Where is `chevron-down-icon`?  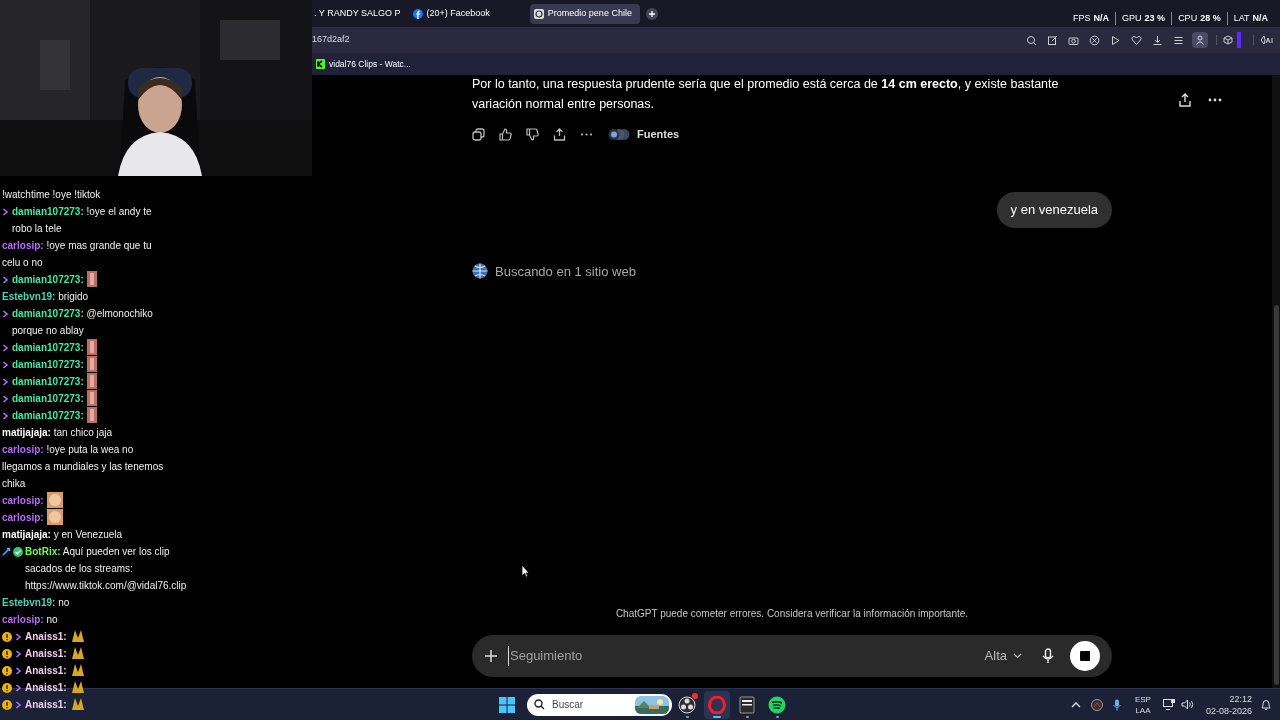
chevron-down-icon is located at coordinates (1017, 656).